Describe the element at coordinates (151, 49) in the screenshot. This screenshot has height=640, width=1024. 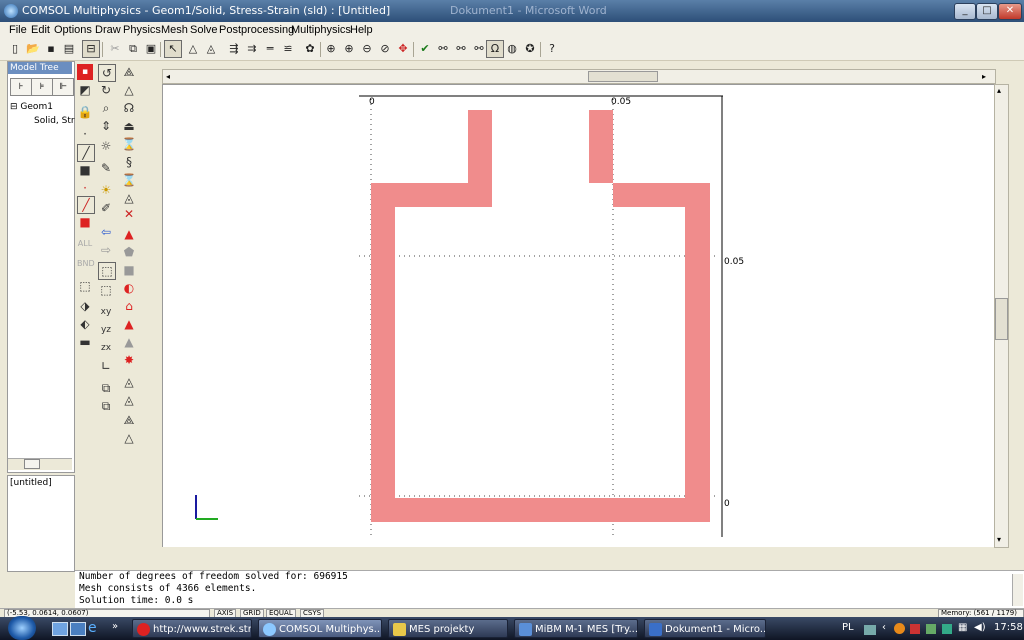
I see `paste-icon: ▣` at that location.